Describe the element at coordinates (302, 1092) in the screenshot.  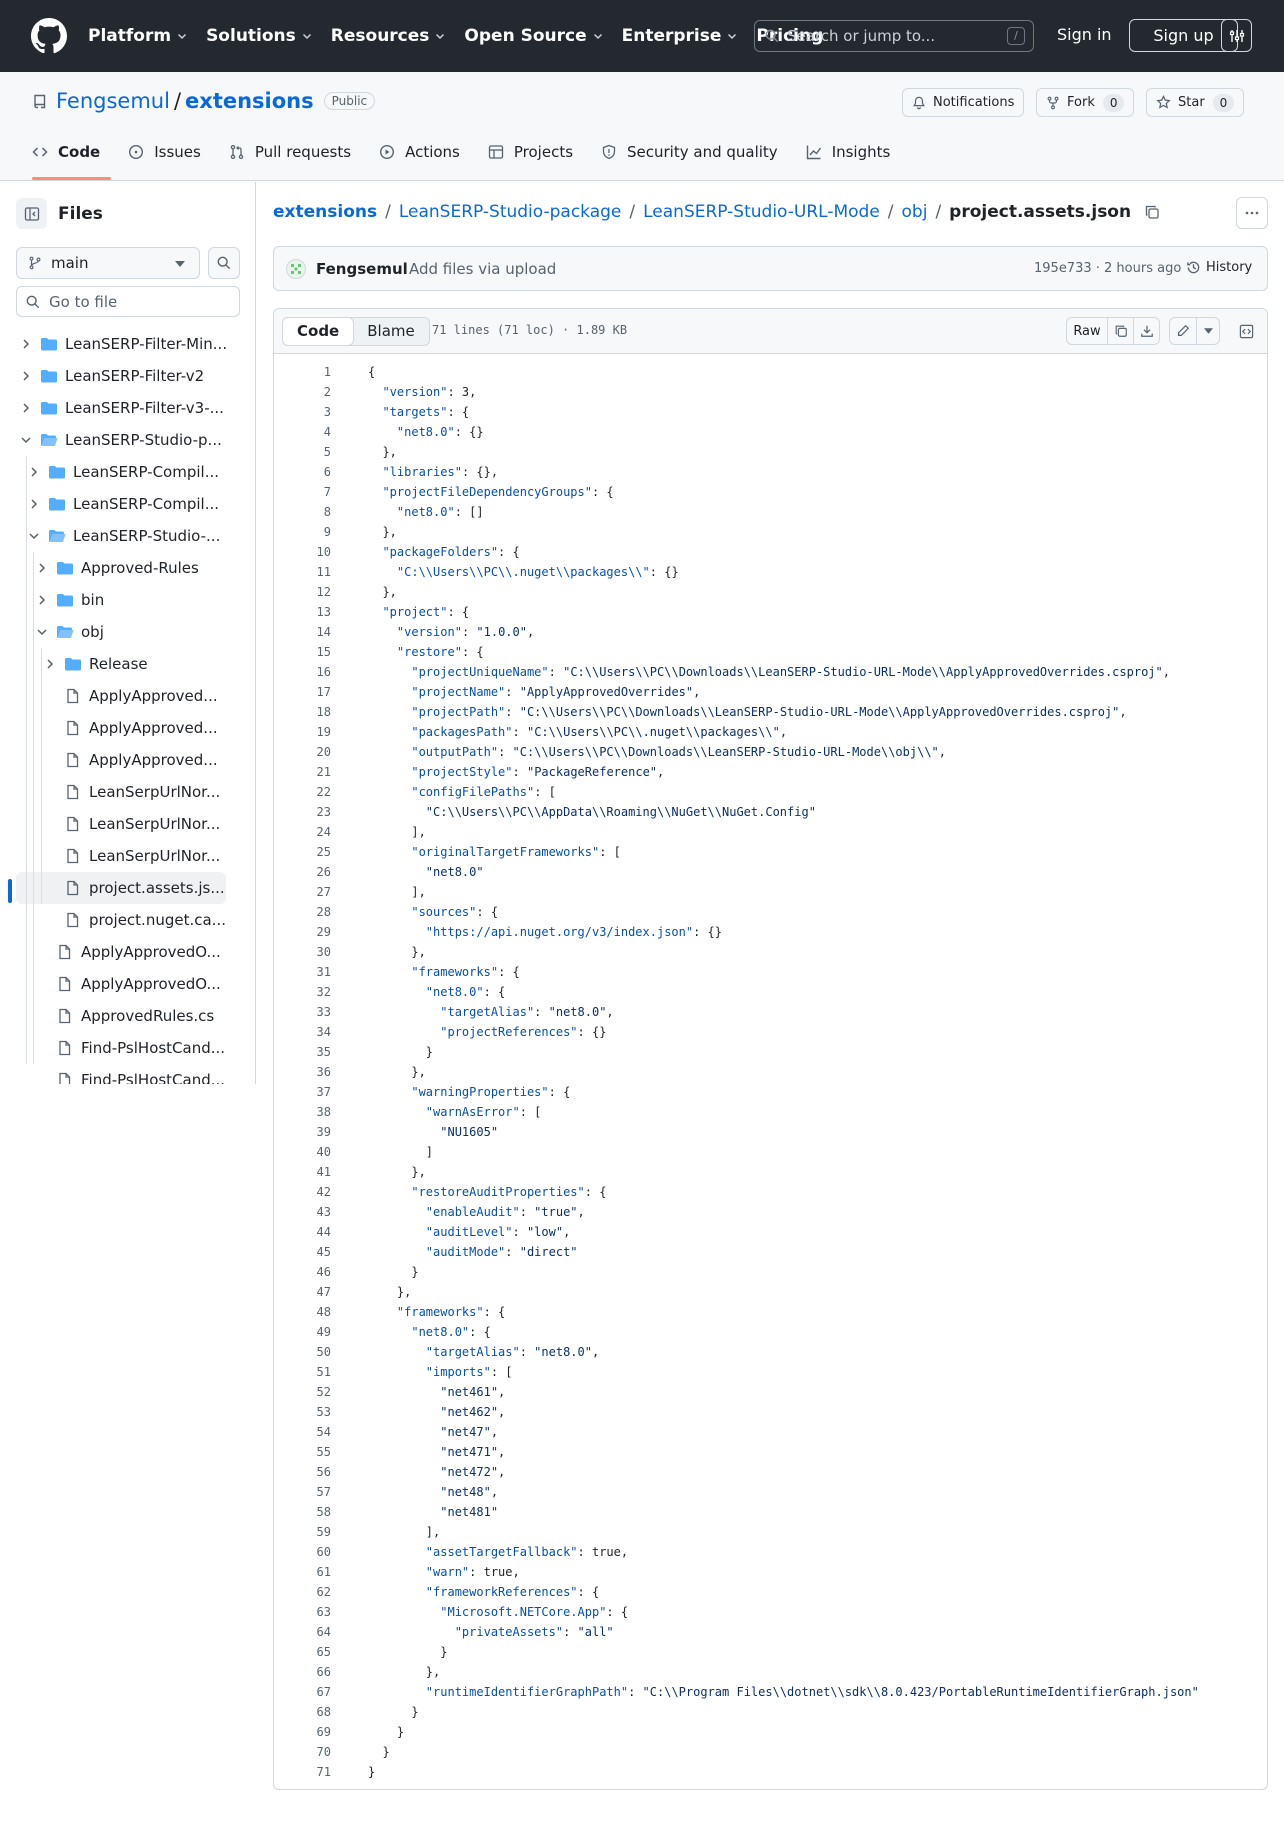
I see `line-number: 37` at that location.